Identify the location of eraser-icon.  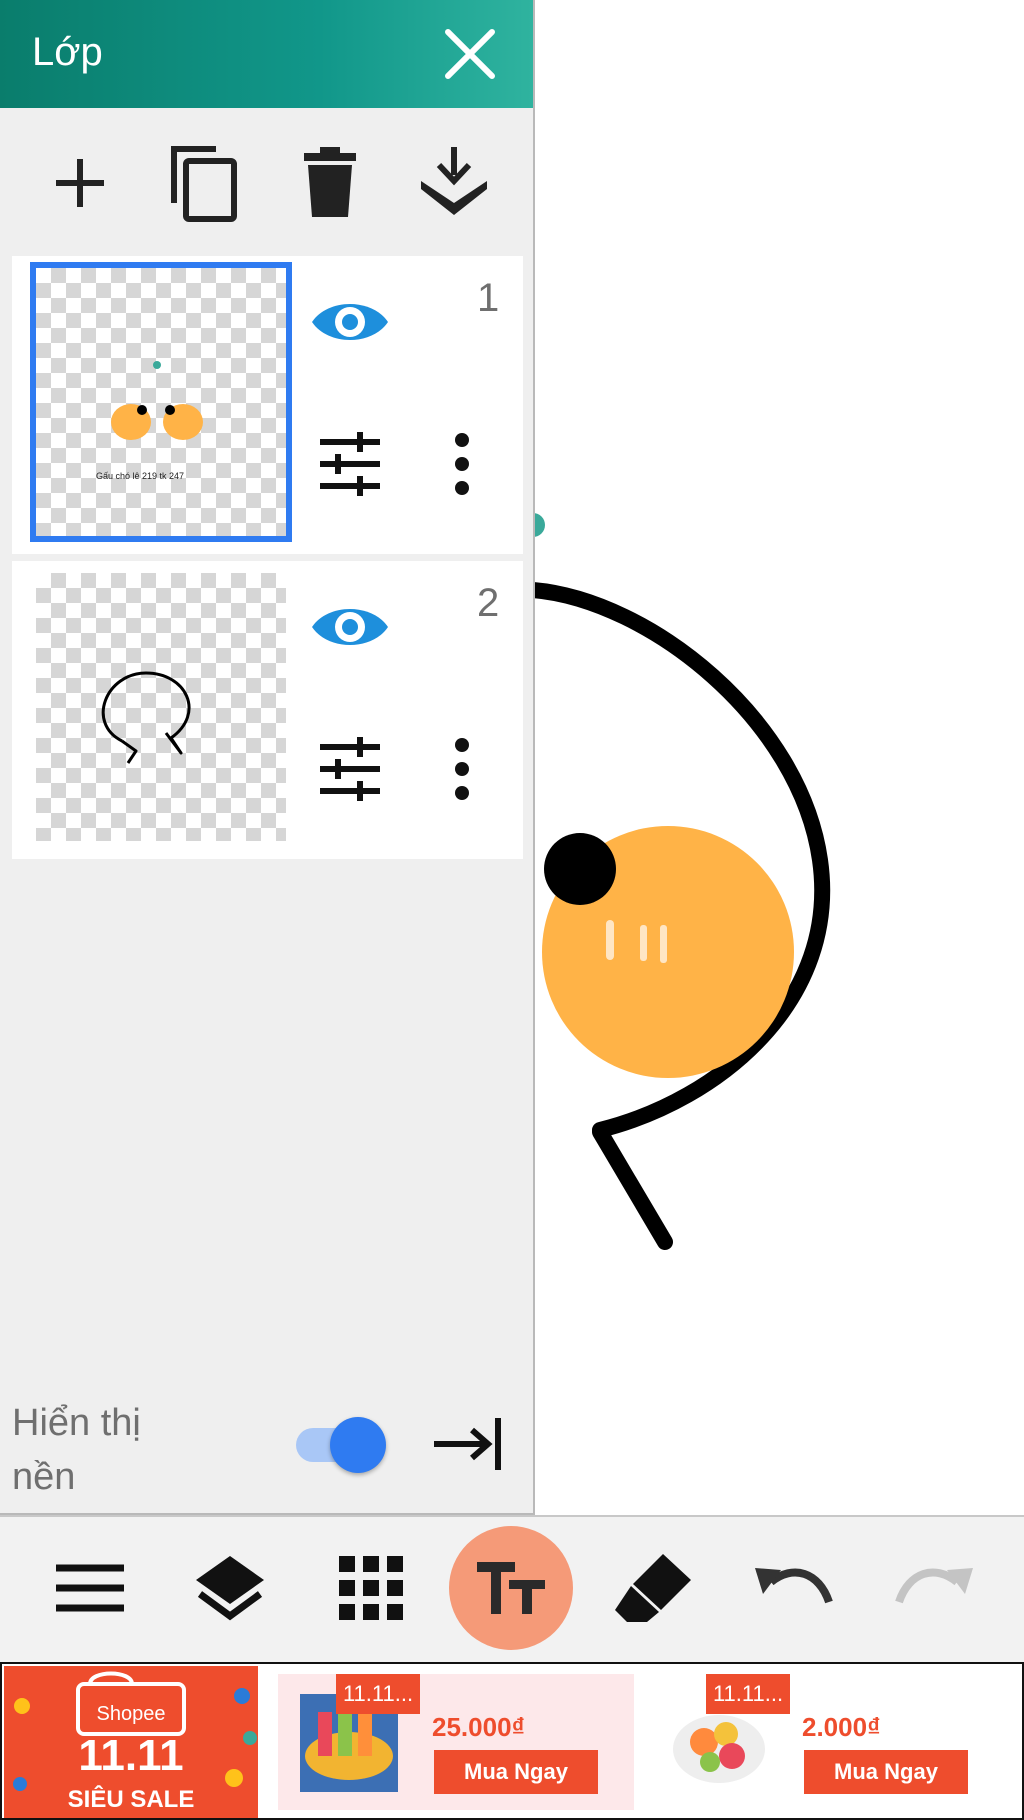
(653, 1588).